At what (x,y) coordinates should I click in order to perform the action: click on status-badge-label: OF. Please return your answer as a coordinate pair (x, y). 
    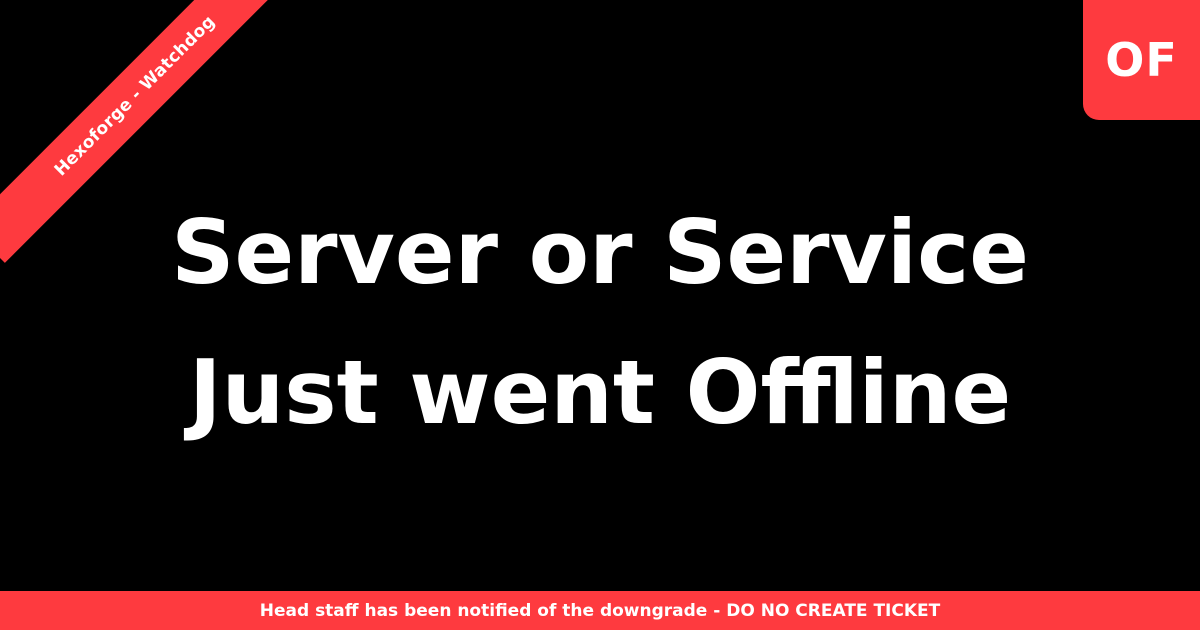
    Looking at the image, I should click on (1141, 60).